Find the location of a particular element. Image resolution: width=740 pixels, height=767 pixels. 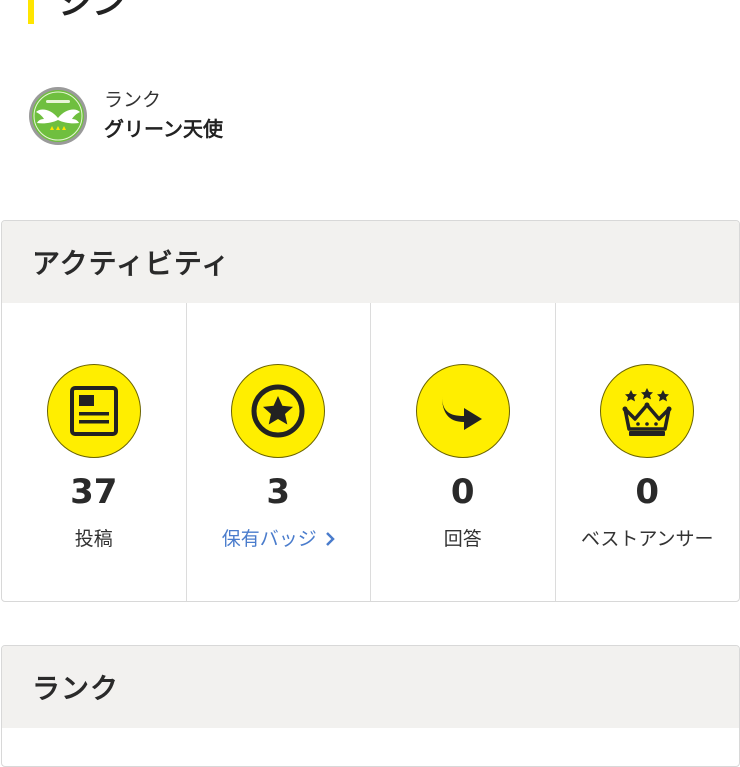

document-icon is located at coordinates (93, 411).